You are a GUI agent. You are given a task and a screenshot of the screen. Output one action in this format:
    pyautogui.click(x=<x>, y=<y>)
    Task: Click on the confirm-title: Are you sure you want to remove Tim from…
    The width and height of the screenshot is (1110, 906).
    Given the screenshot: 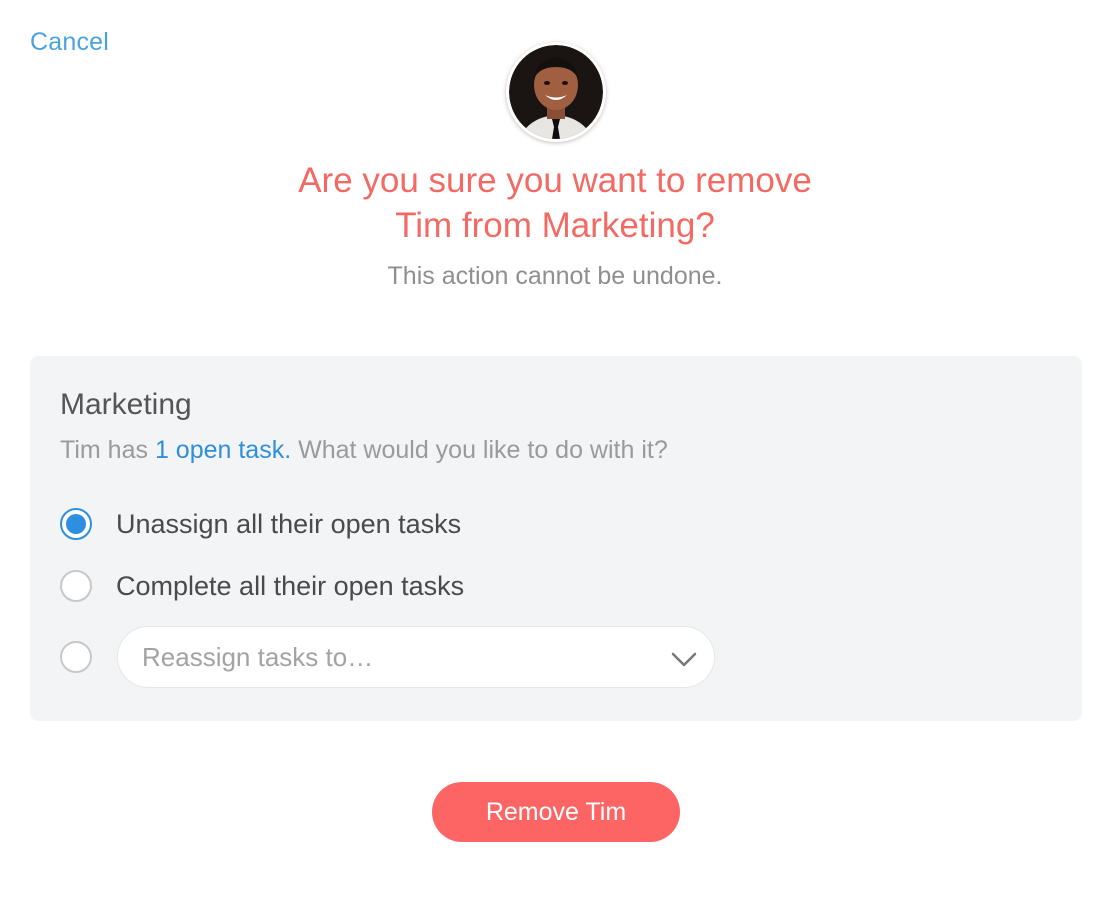 What is the action you would take?
    pyautogui.click(x=555, y=203)
    